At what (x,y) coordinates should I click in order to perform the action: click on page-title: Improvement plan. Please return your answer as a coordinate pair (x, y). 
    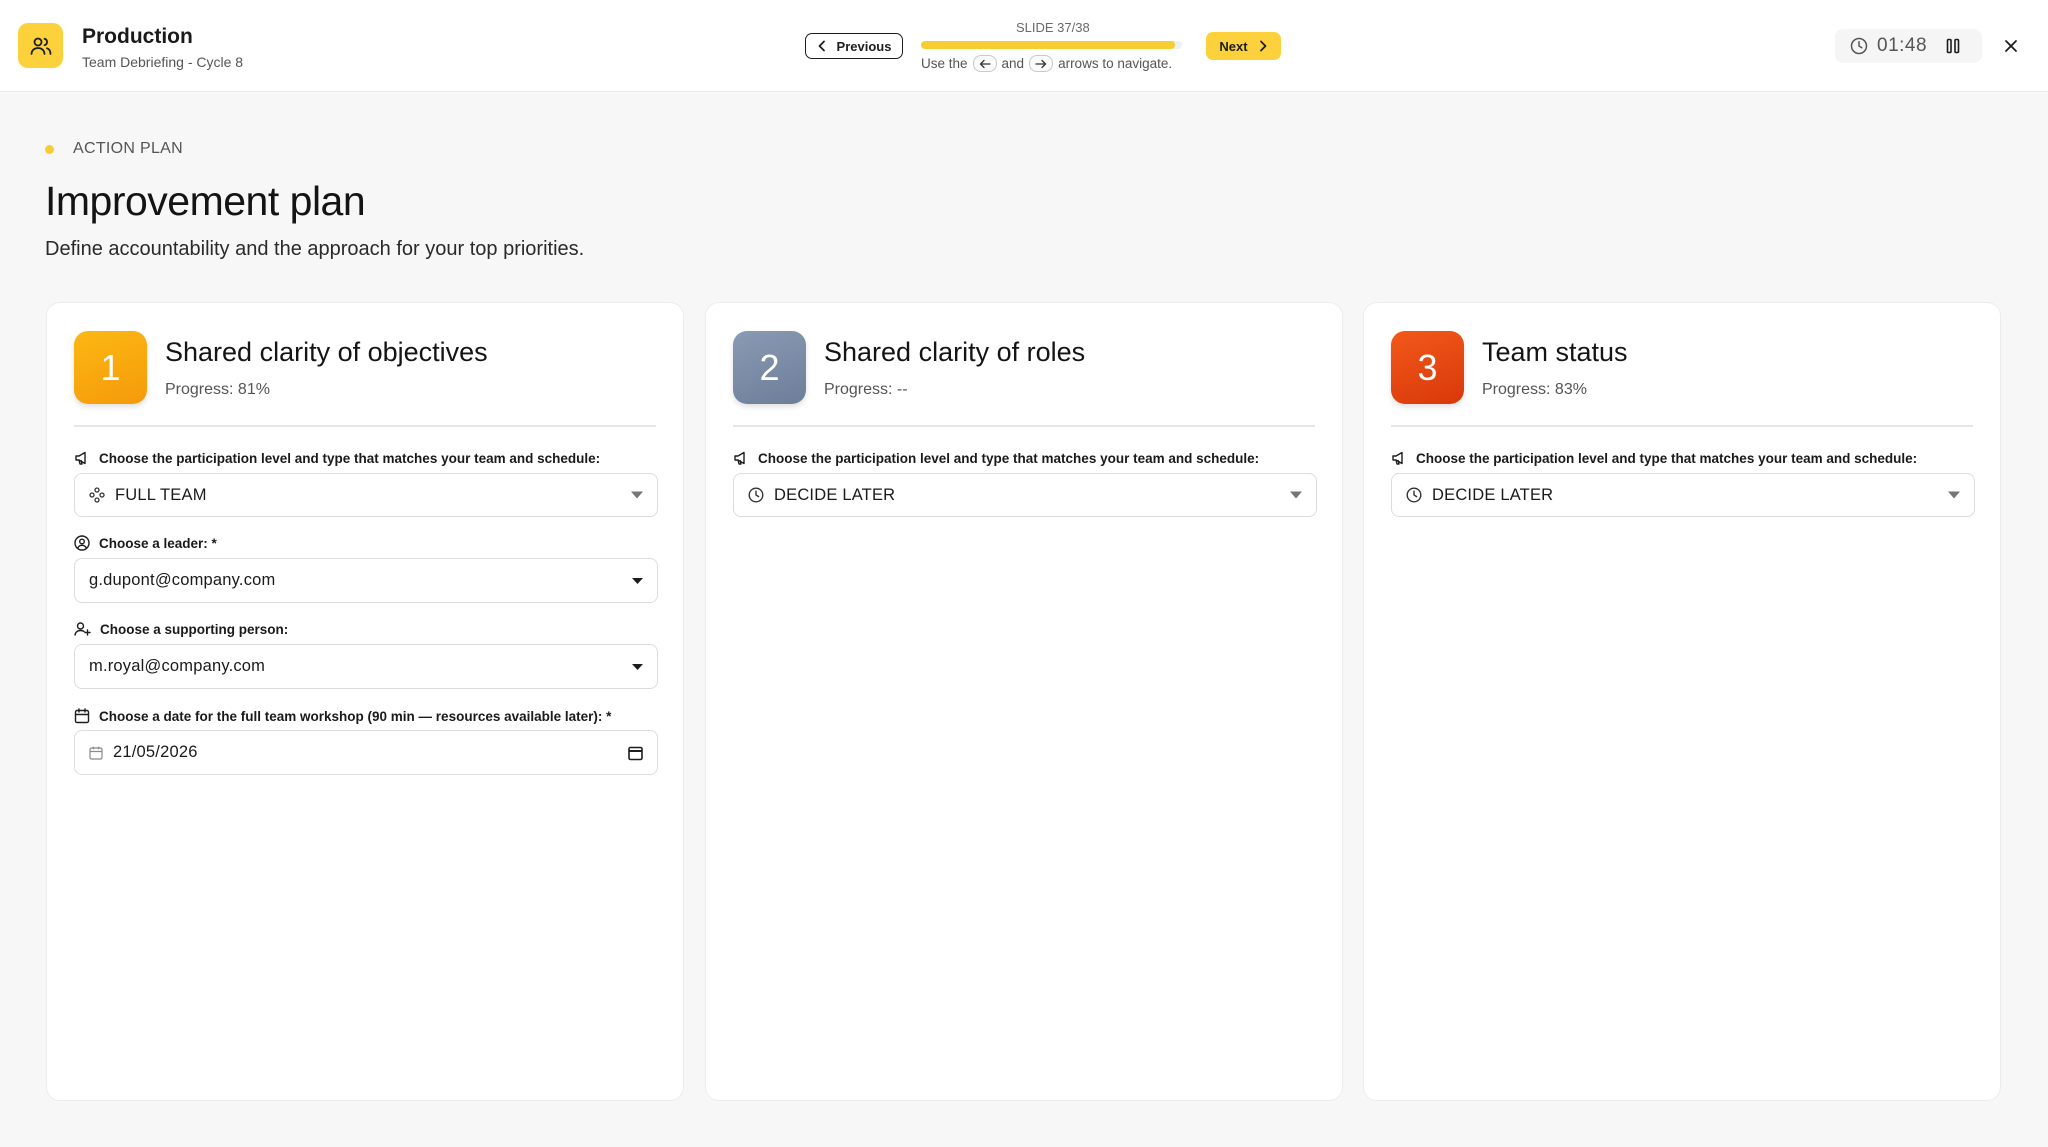
    Looking at the image, I should click on (205, 201).